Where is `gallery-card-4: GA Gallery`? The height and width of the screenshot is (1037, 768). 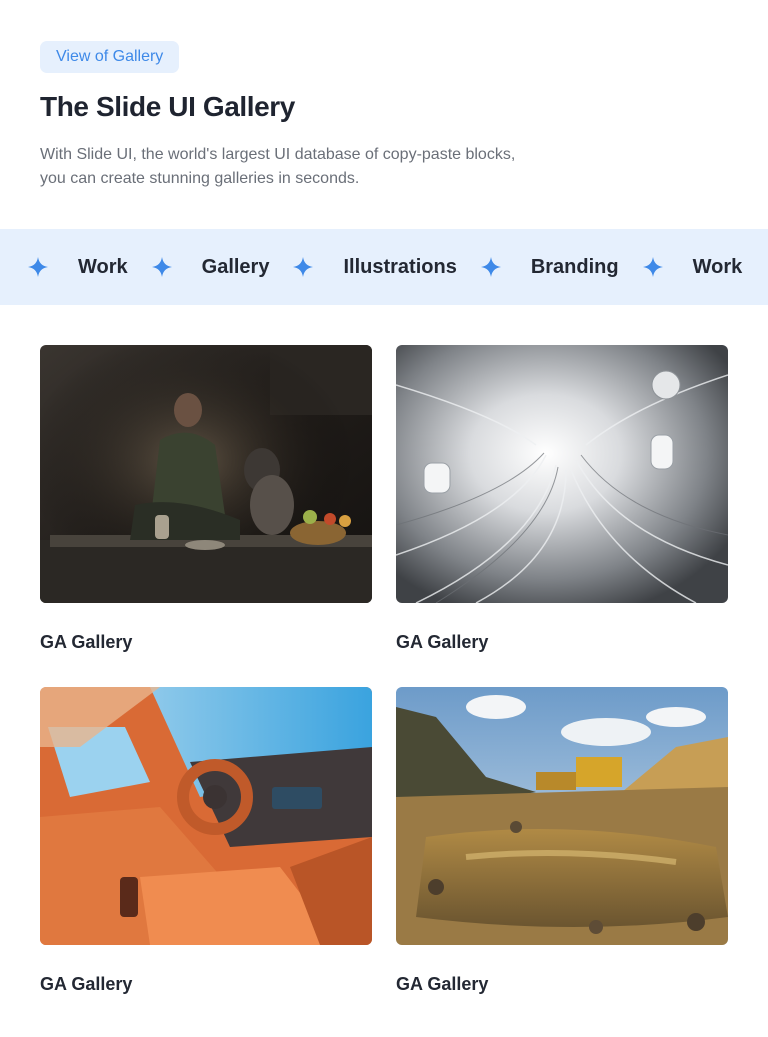 gallery-card-4: GA Gallery is located at coordinates (562, 841).